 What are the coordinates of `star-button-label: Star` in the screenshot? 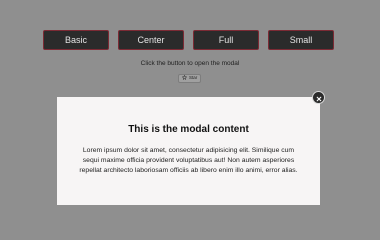 It's located at (193, 78).